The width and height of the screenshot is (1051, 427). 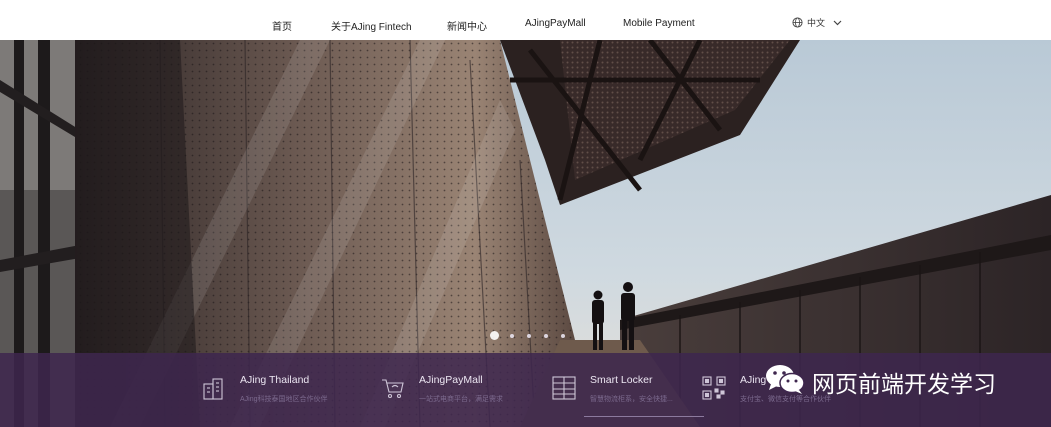 What do you see at coordinates (394, 389) in the screenshot?
I see `shopping-cart-icon` at bounding box center [394, 389].